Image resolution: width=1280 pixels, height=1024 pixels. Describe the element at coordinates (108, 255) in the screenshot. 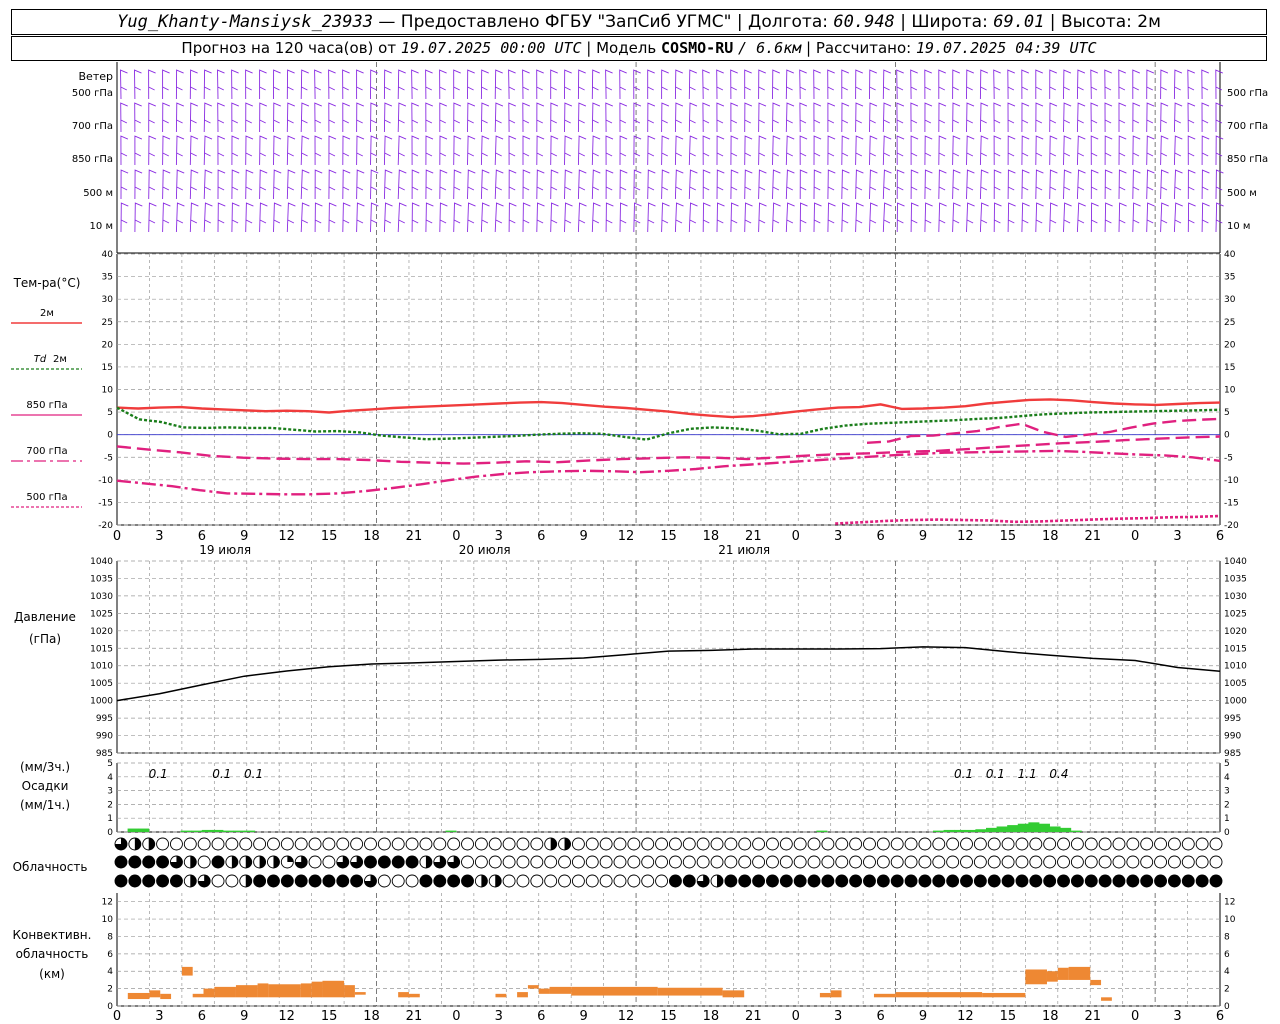

I see `temp-ytick-left: 40` at that location.